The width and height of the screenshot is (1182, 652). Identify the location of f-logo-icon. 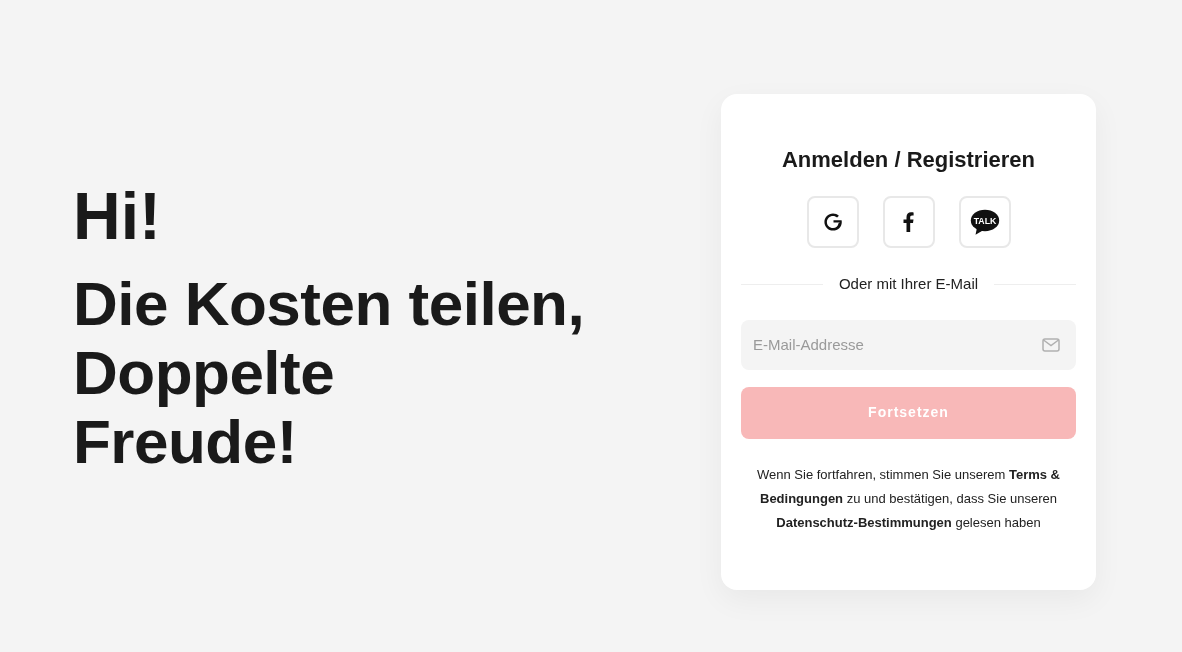
(908, 222).